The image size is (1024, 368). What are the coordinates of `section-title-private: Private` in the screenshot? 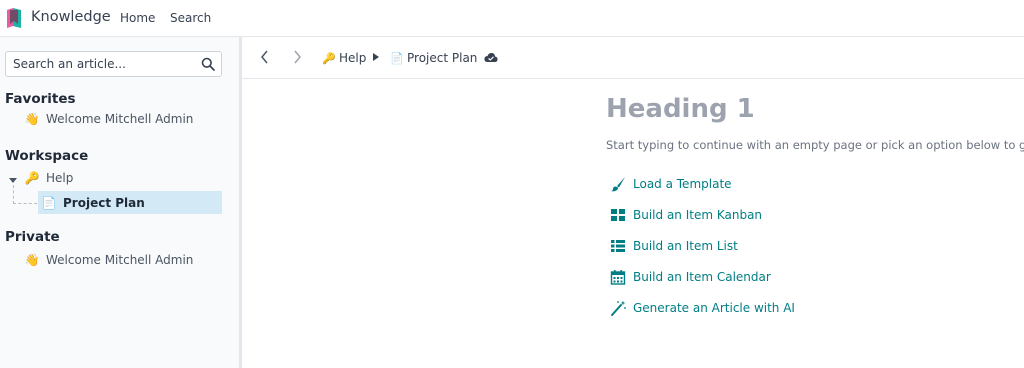 It's located at (32, 237).